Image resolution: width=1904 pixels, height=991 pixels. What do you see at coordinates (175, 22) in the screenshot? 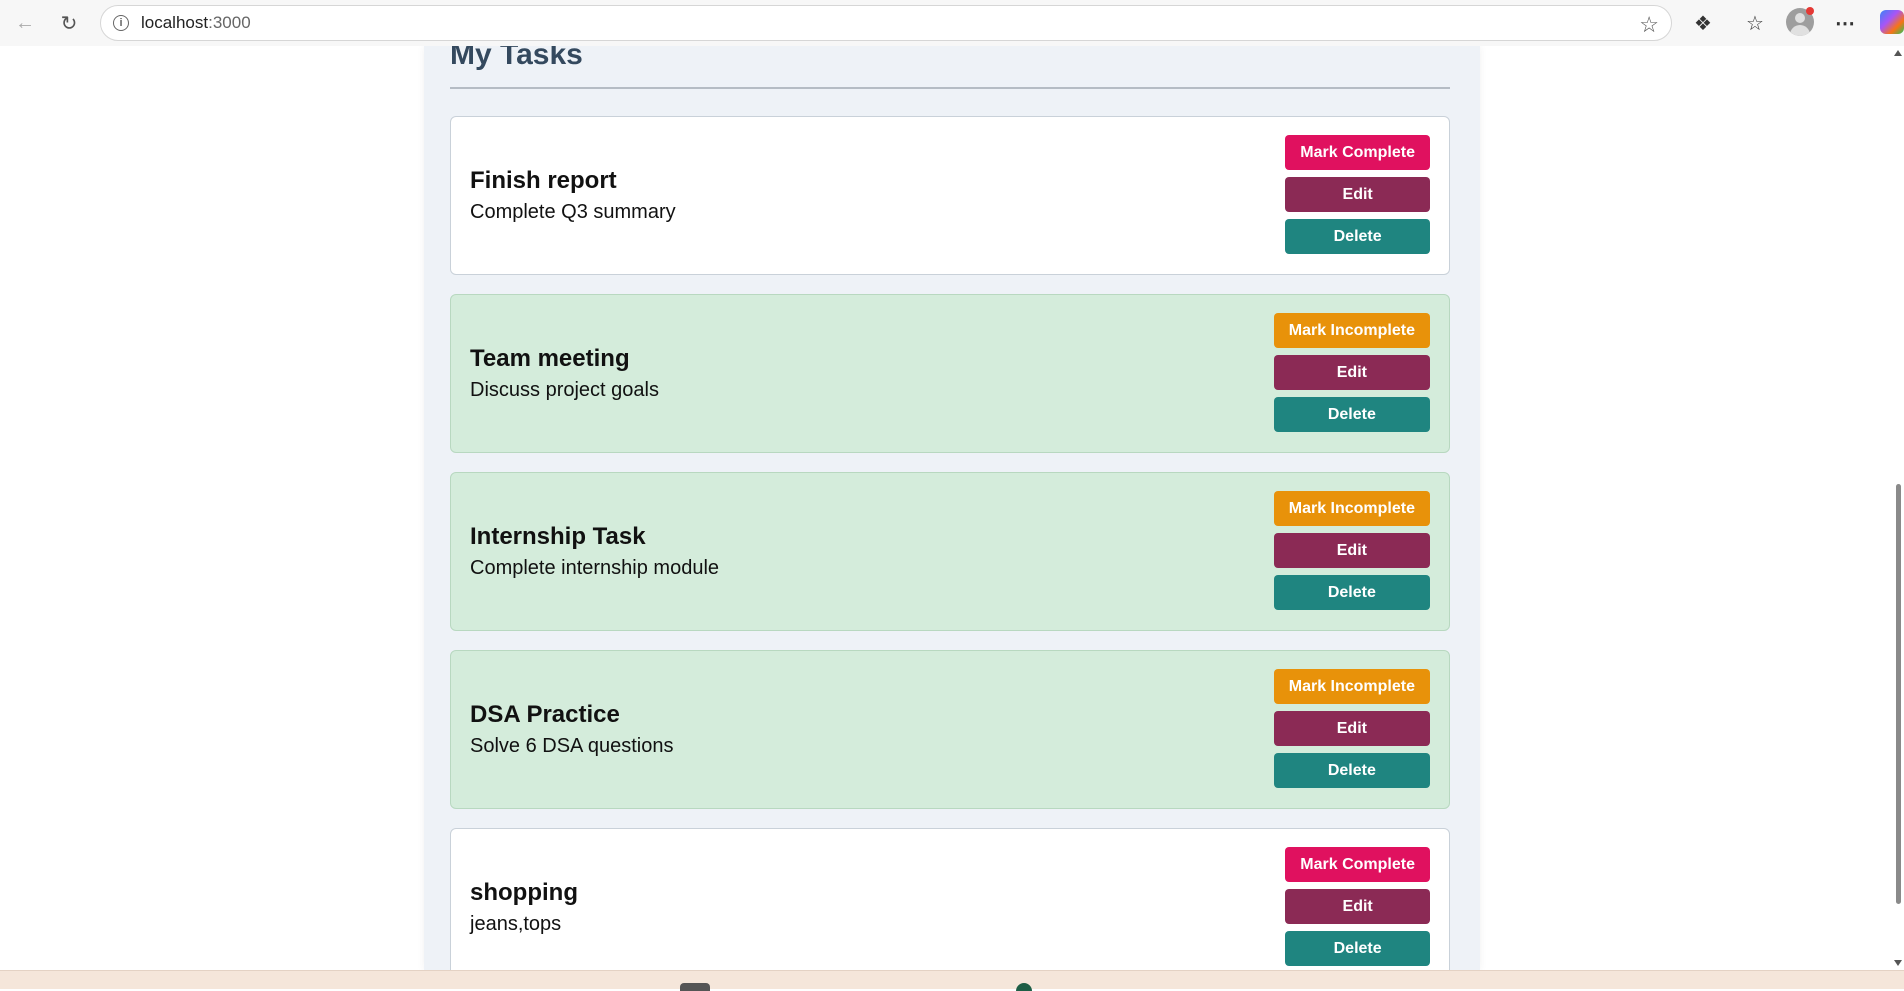
I see `url-host: localhost` at bounding box center [175, 22].